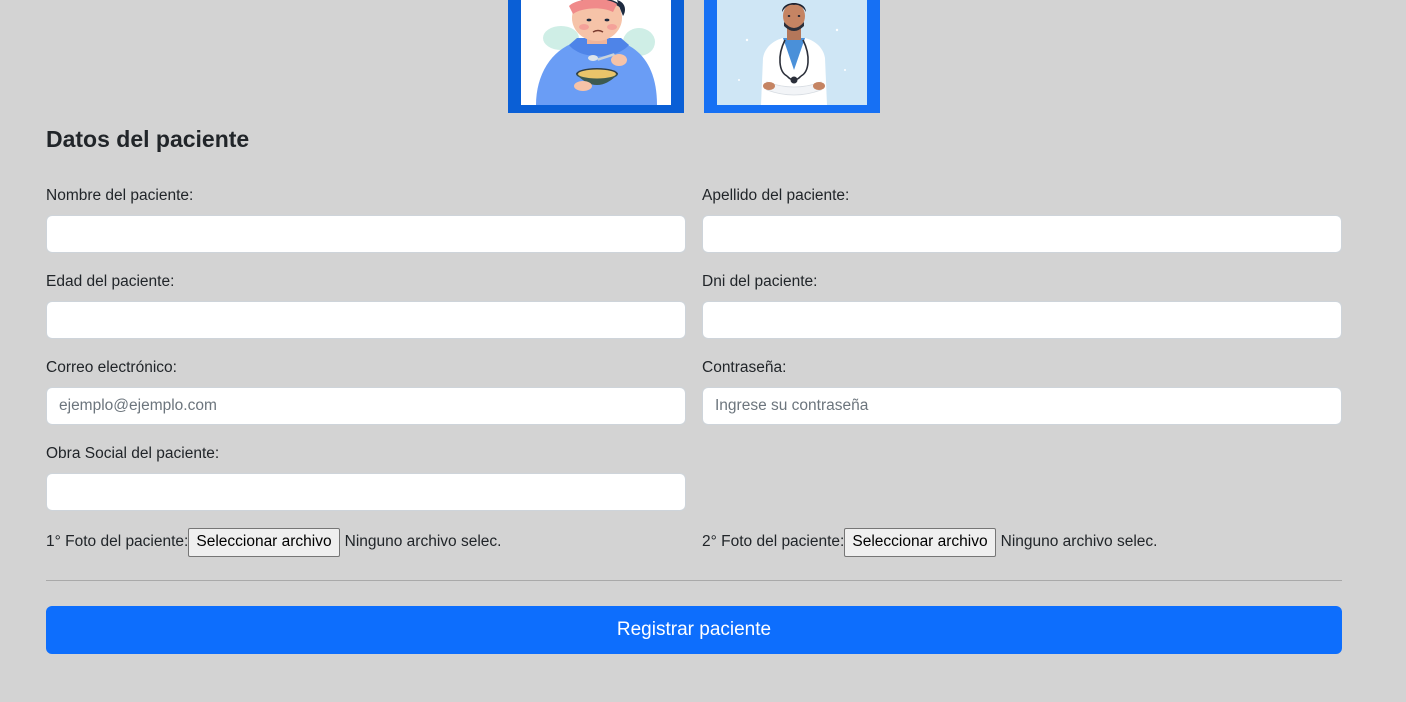 The height and width of the screenshot is (702, 1406). What do you see at coordinates (120, 195) in the screenshot?
I see `nombre-label: Nombre del paciente:` at bounding box center [120, 195].